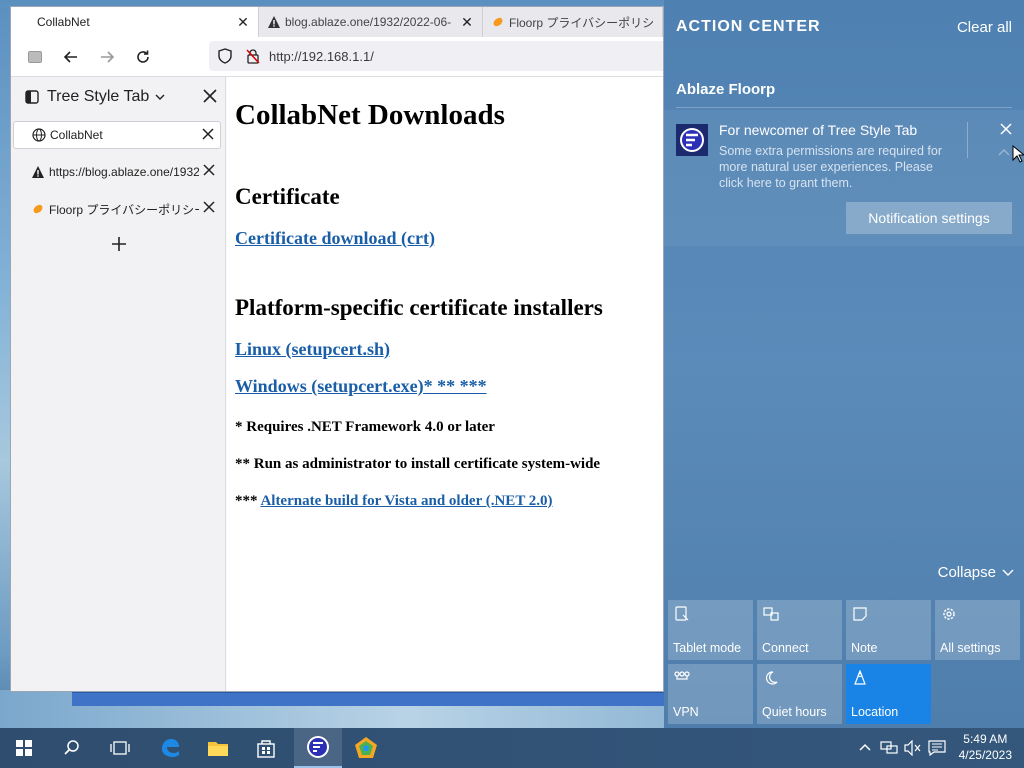 Image resolution: width=1024 pixels, height=768 pixels. Describe the element at coordinates (799, 694) in the screenshot. I see `quick-action-quiet-hours: Quiet hours` at that location.